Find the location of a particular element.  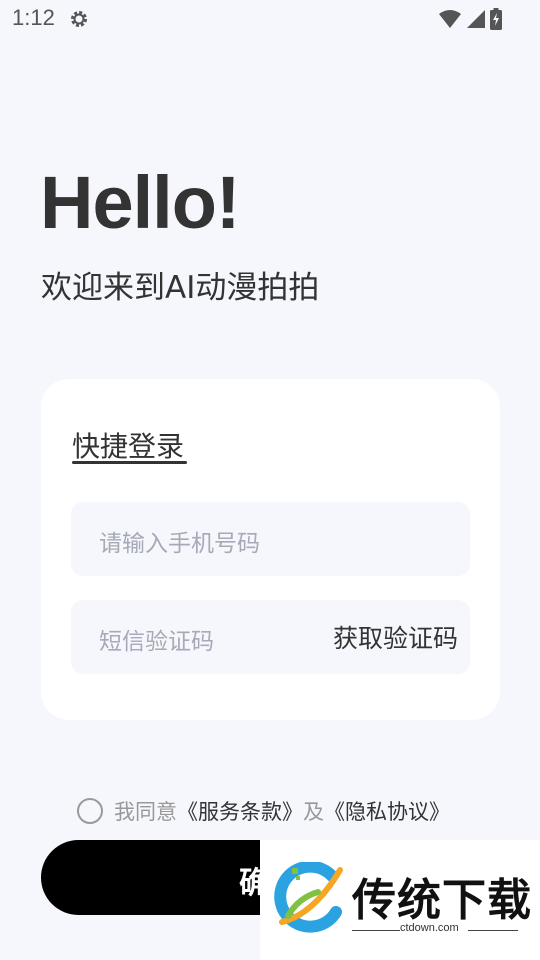

sms-code-placeholder: 短信验证码 is located at coordinates (156, 642).